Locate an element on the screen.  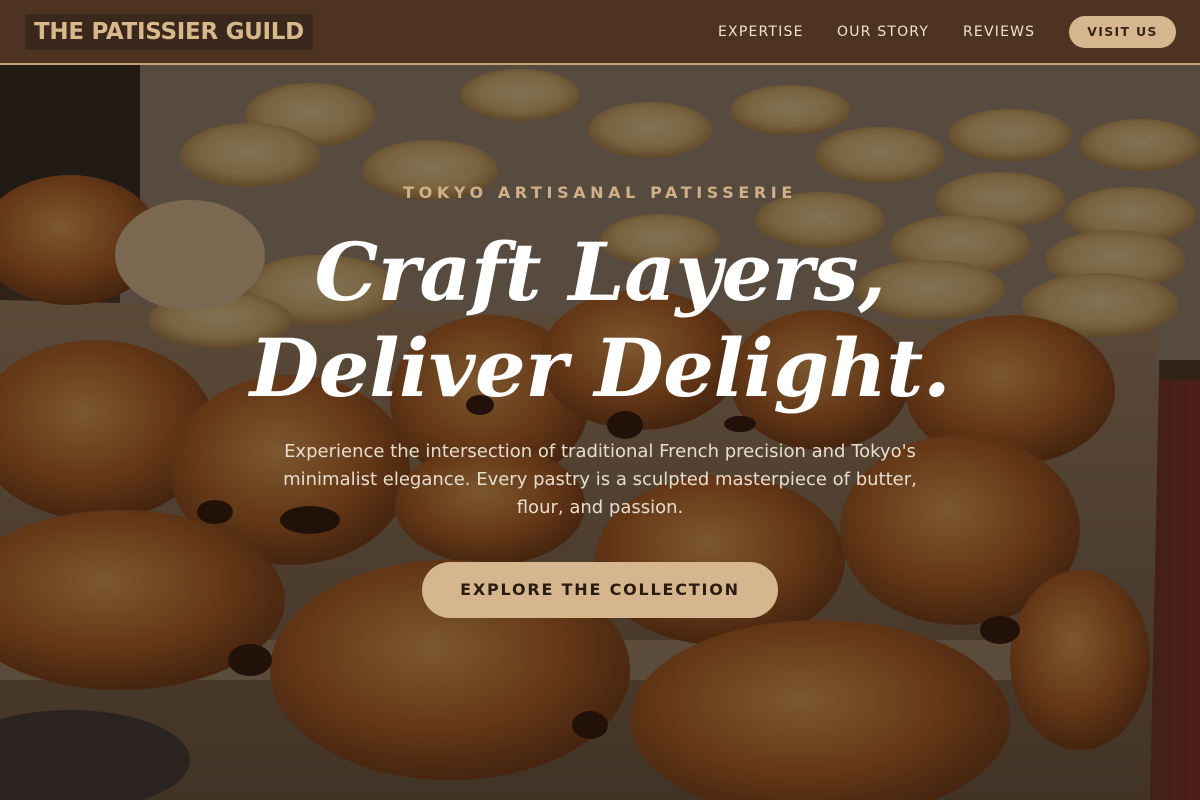
hero-eyebrow: TOKYO ARTISANAL PATISSERIE is located at coordinates (600, 192).